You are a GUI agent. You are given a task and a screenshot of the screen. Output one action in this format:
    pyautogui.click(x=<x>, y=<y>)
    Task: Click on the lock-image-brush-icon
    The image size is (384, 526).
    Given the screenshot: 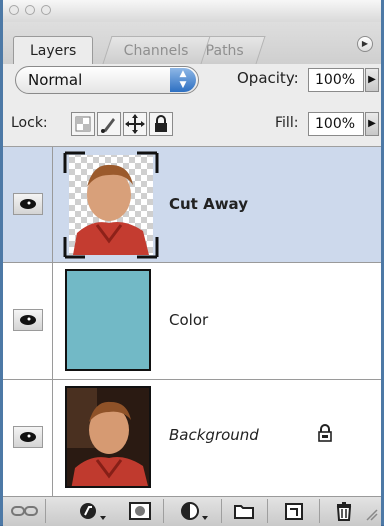 What is the action you would take?
    pyautogui.click(x=109, y=124)
    